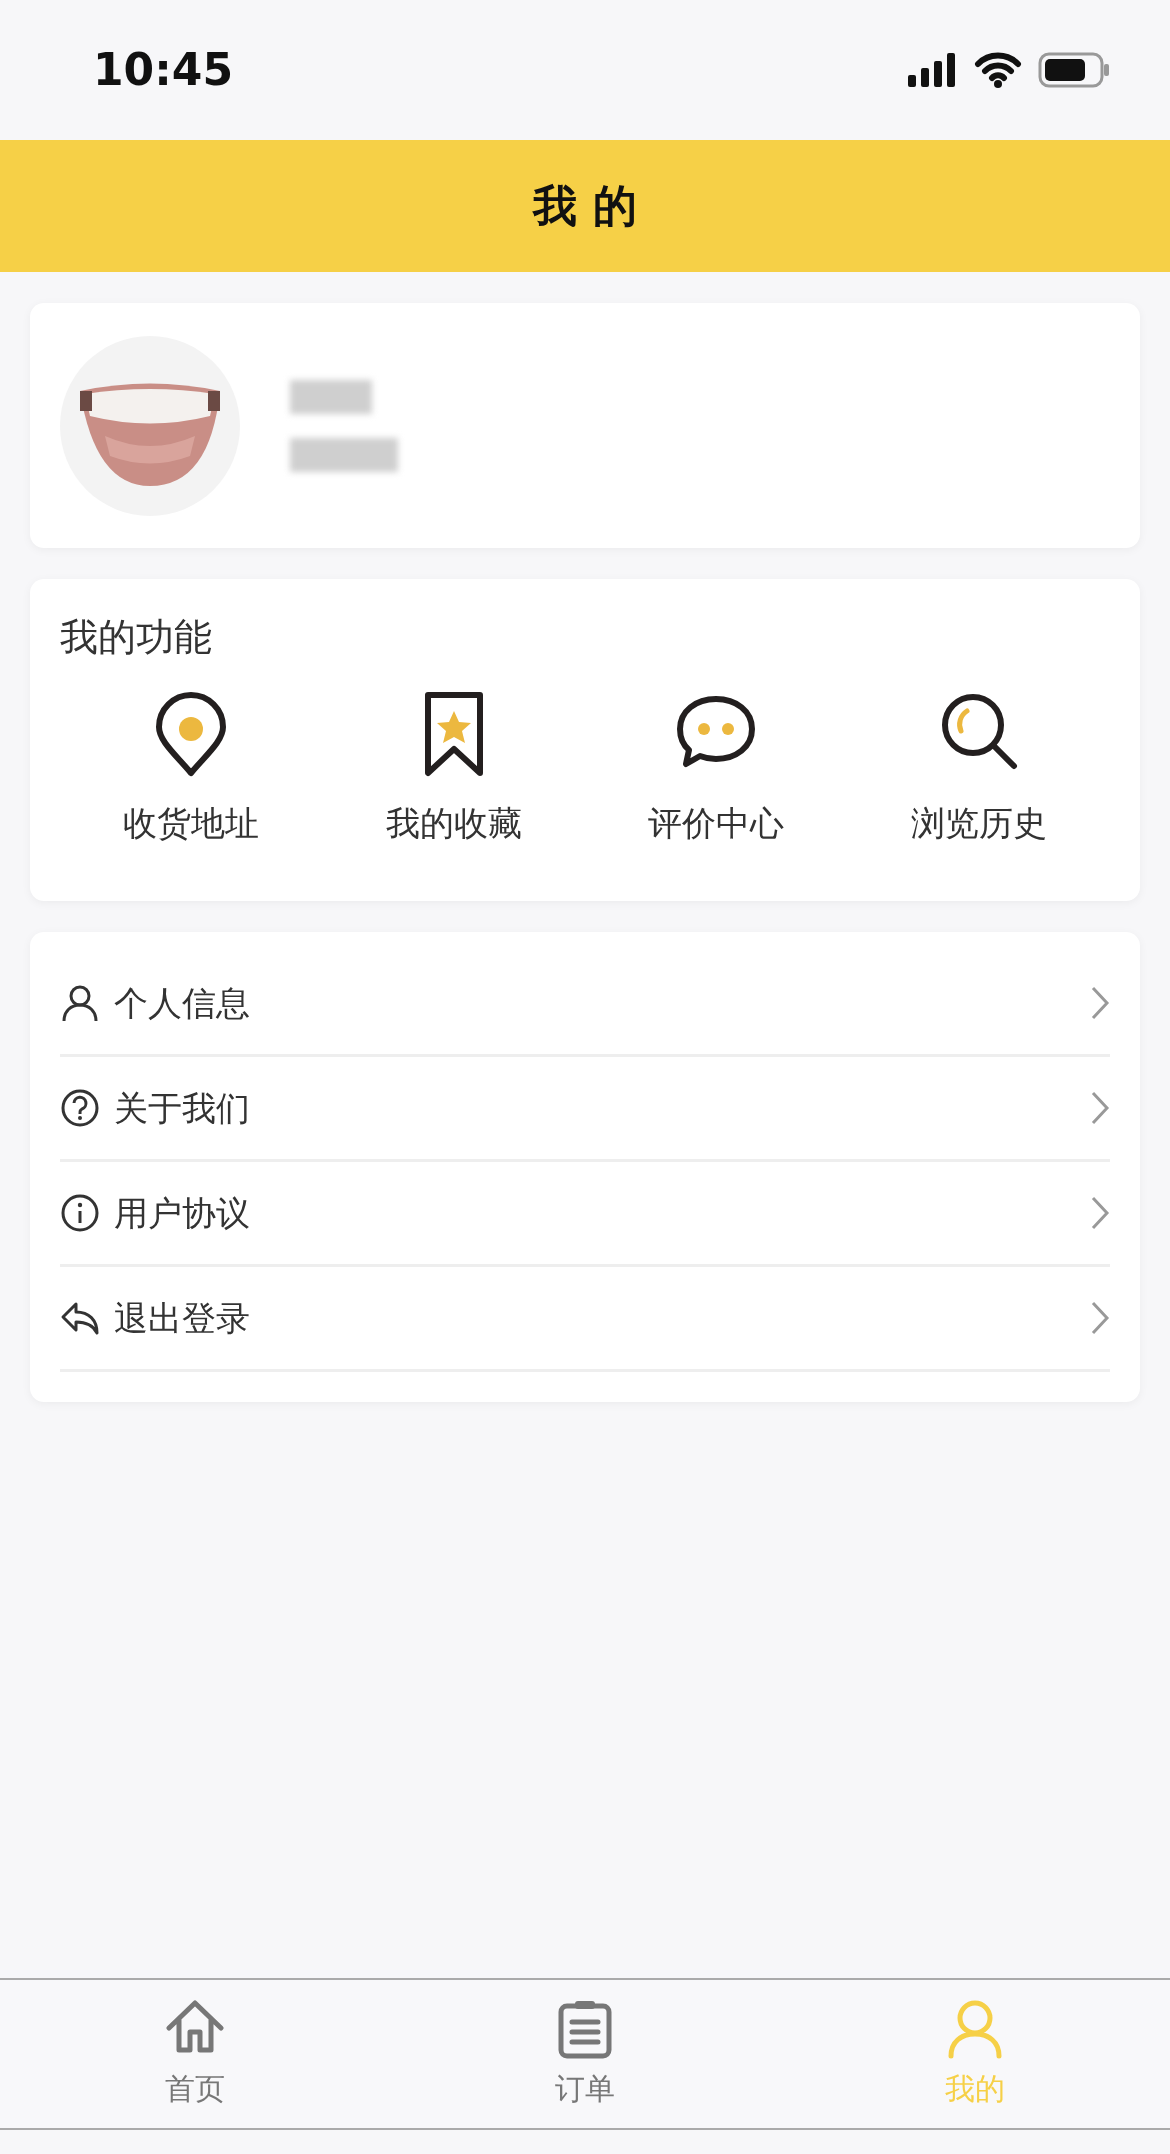 Image resolution: width=1170 pixels, height=2154 pixels. What do you see at coordinates (585, 1004) in the screenshot?
I see `menu-item: 个人信息` at bounding box center [585, 1004].